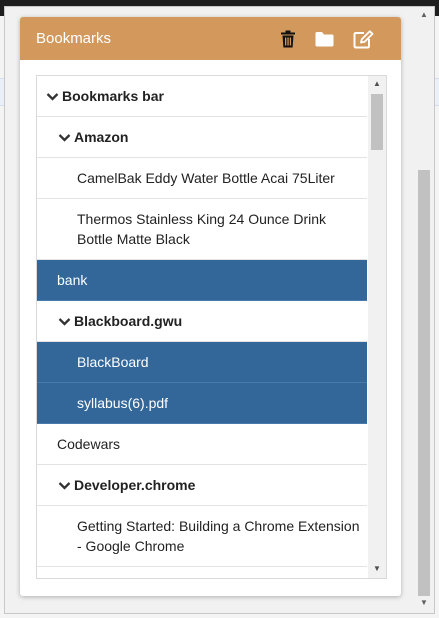  I want to click on delete-button, so click(288, 39).